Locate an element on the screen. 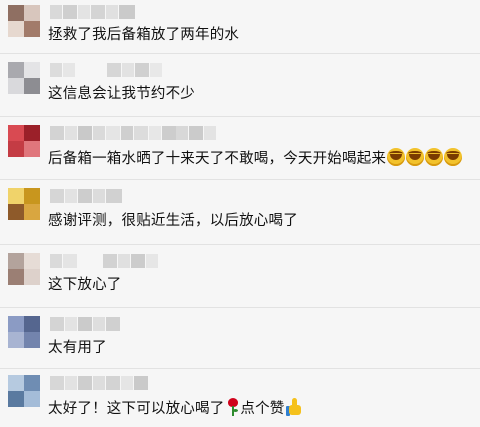 This screenshot has width=480, height=427. comment-item: 后备箱一箱水晒了十来天了不敢喝，今天开始喝起来 is located at coordinates (240, 148).